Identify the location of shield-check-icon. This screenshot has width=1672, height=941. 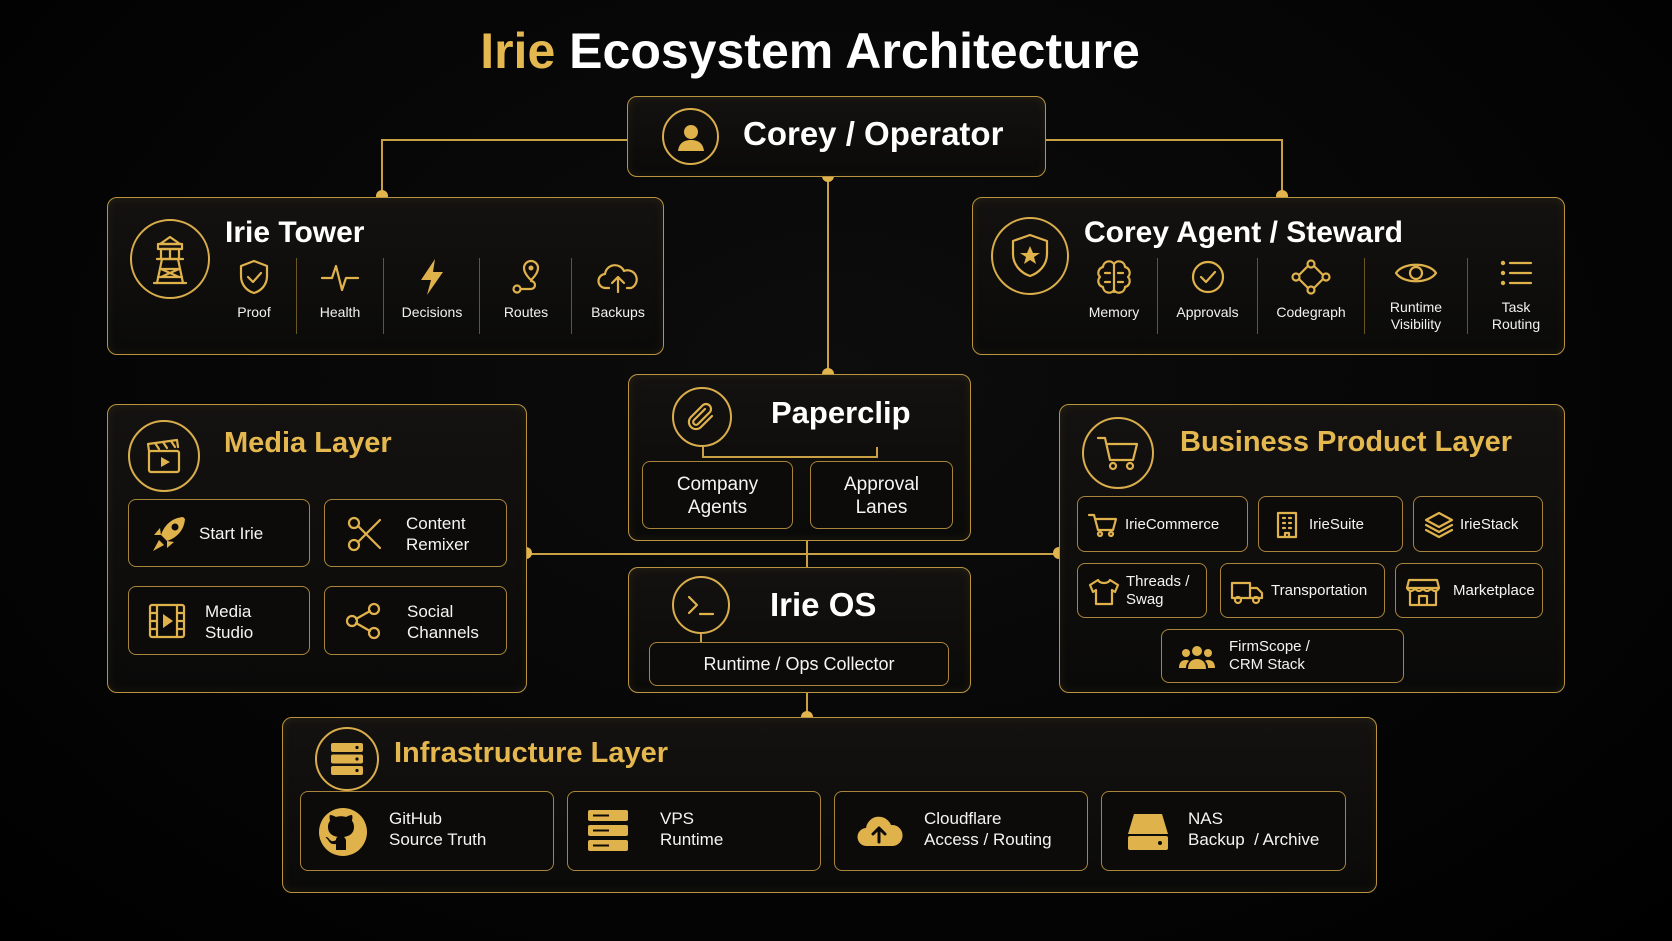
(254, 277).